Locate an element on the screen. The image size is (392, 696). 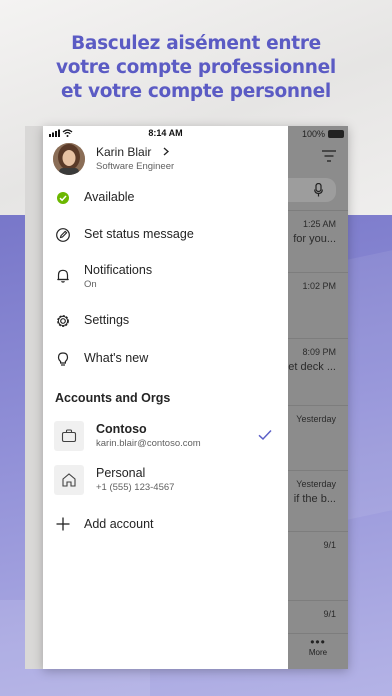
headline-line-2: votre compte professionnel is located at coordinates (196, 67).